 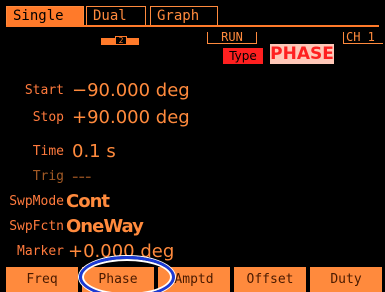 I want to click on softkey-offset: Offset, so click(x=270, y=279).